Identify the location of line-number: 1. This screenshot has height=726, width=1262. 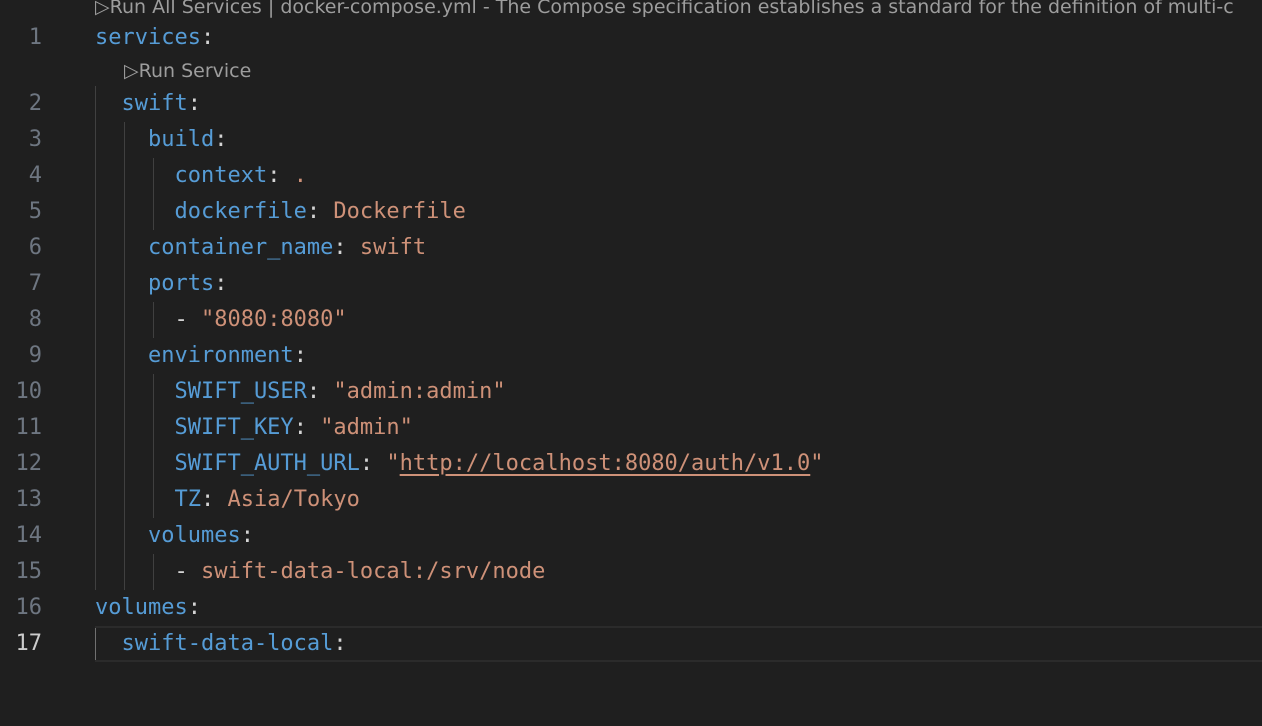
(35, 37).